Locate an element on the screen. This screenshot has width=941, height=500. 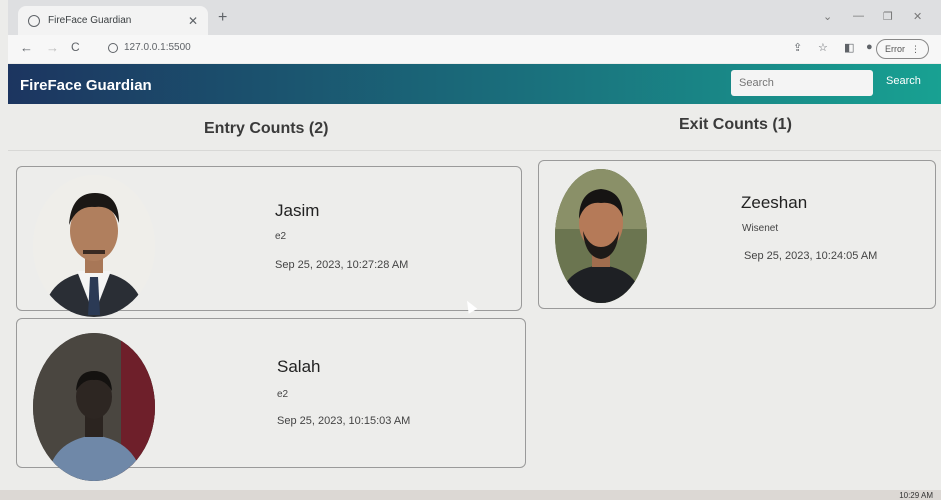
globe-icon is located at coordinates (34, 20).